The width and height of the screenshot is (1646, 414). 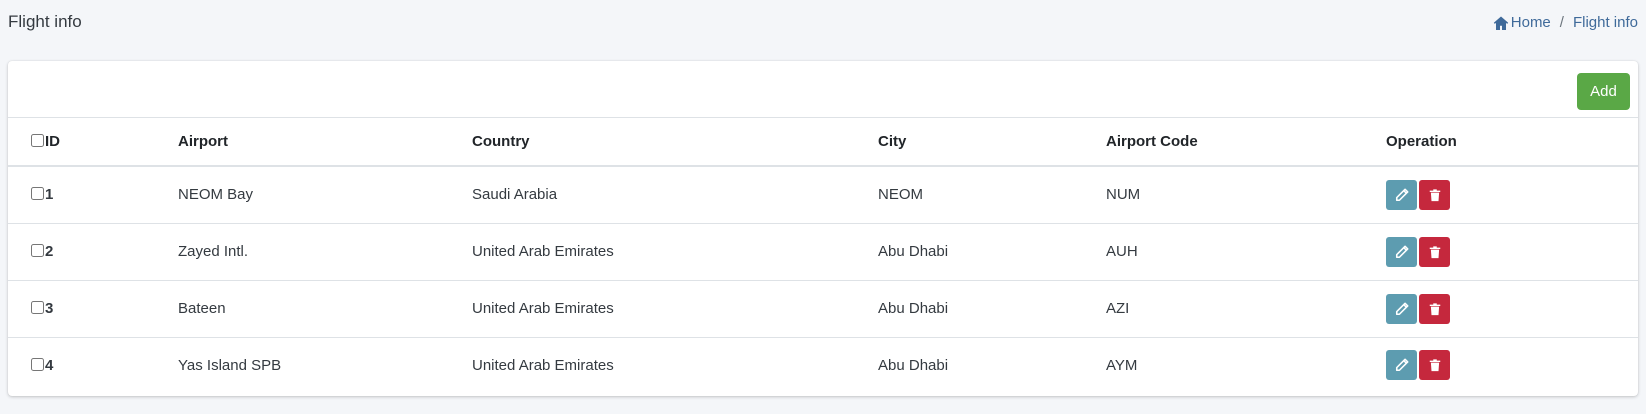 What do you see at coordinates (992, 142) in the screenshot?
I see `column-header-city: City` at bounding box center [992, 142].